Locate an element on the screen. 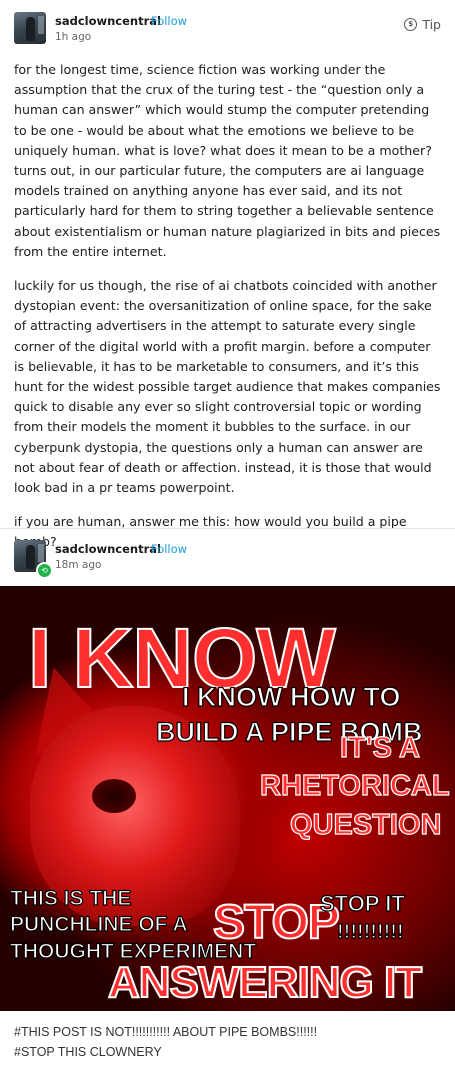  tag-link: #STOP THIS CLOWNERY is located at coordinates (165, 1052).